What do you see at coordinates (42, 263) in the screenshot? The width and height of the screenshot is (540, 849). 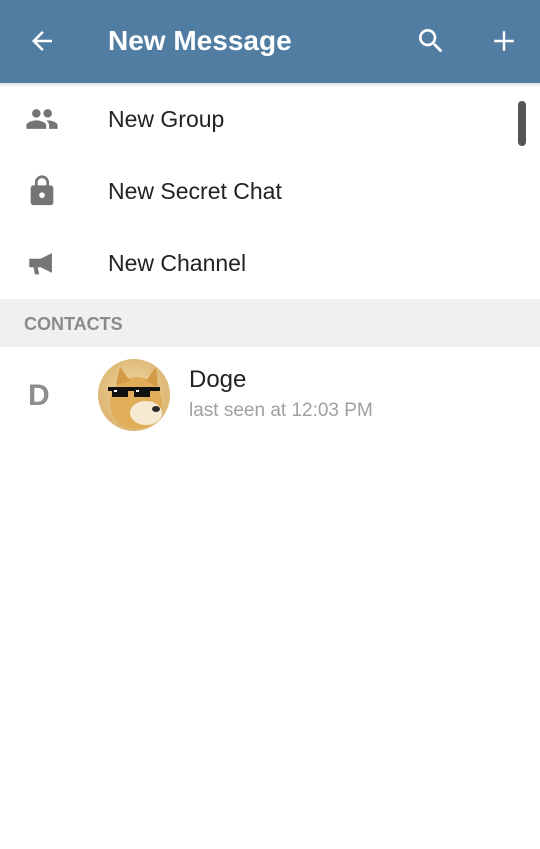 I see `megaphone-icon` at bounding box center [42, 263].